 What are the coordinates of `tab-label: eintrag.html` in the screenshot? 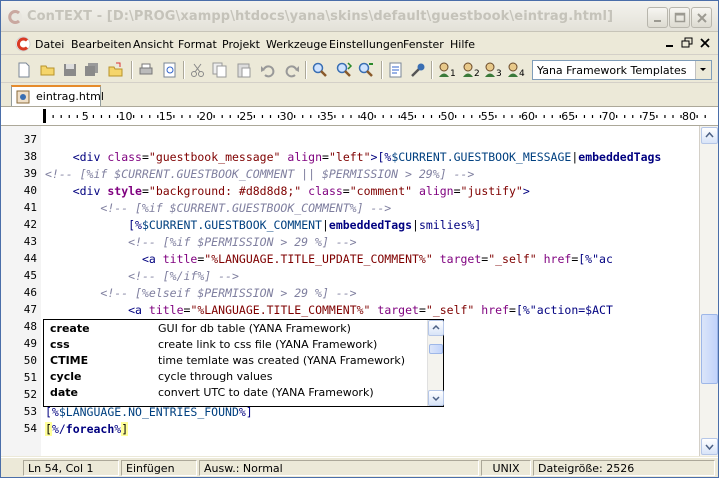 It's located at (70, 96).